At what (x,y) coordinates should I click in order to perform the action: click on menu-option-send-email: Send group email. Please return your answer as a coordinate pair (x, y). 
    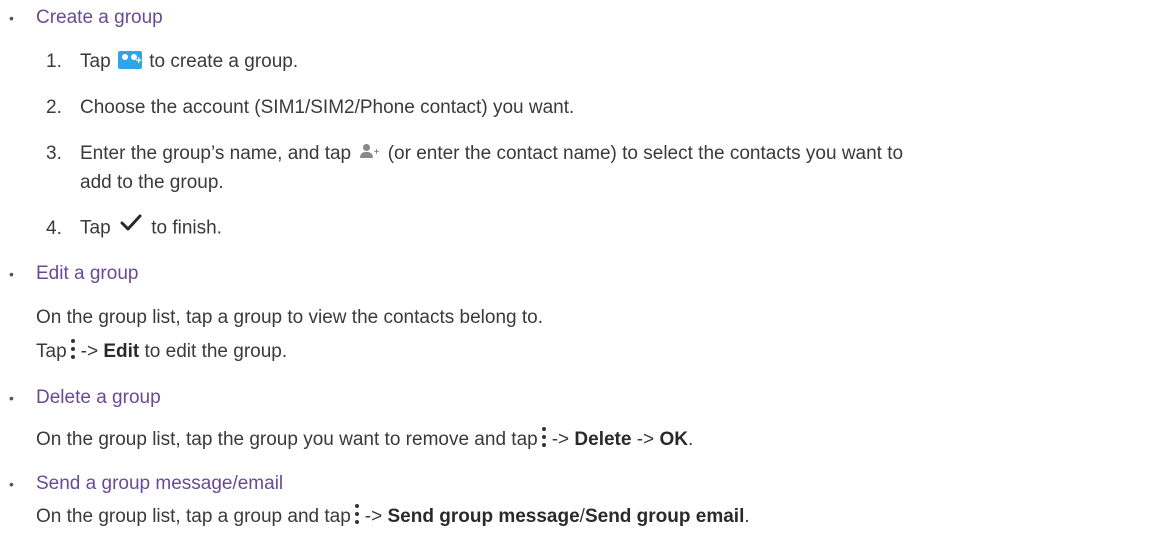
    Looking at the image, I should click on (664, 516).